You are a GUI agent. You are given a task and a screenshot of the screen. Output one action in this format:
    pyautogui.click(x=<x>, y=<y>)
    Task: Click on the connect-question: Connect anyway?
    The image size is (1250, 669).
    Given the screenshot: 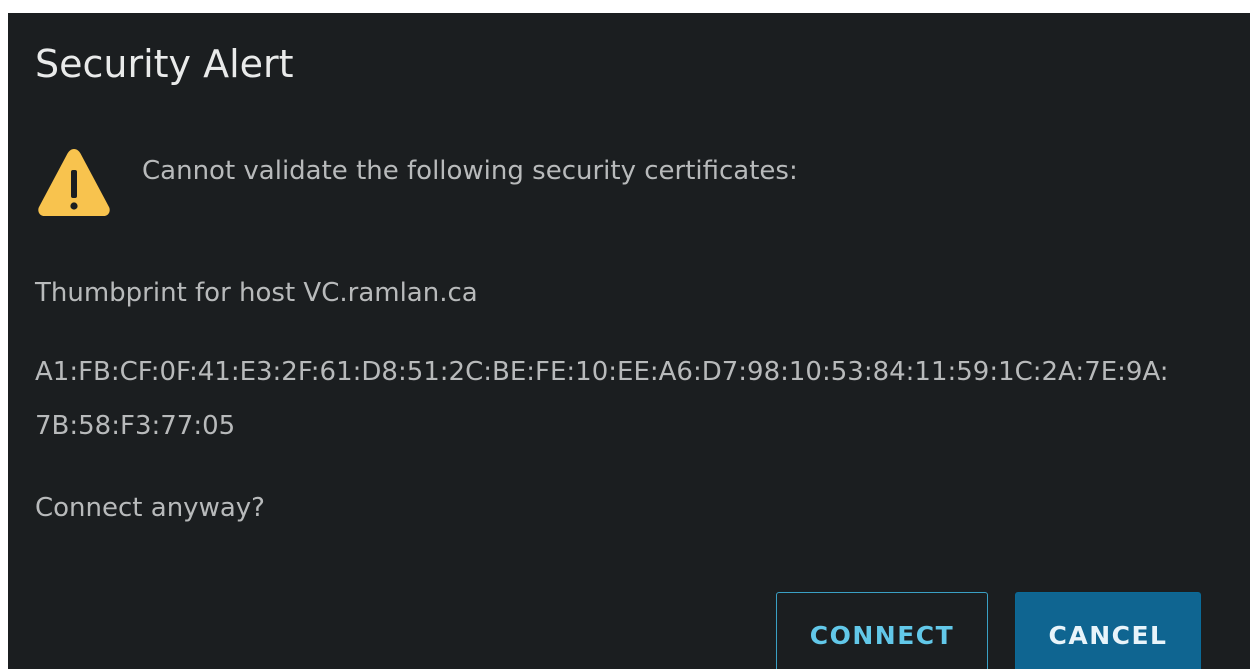 What is the action you would take?
    pyautogui.click(x=150, y=508)
    